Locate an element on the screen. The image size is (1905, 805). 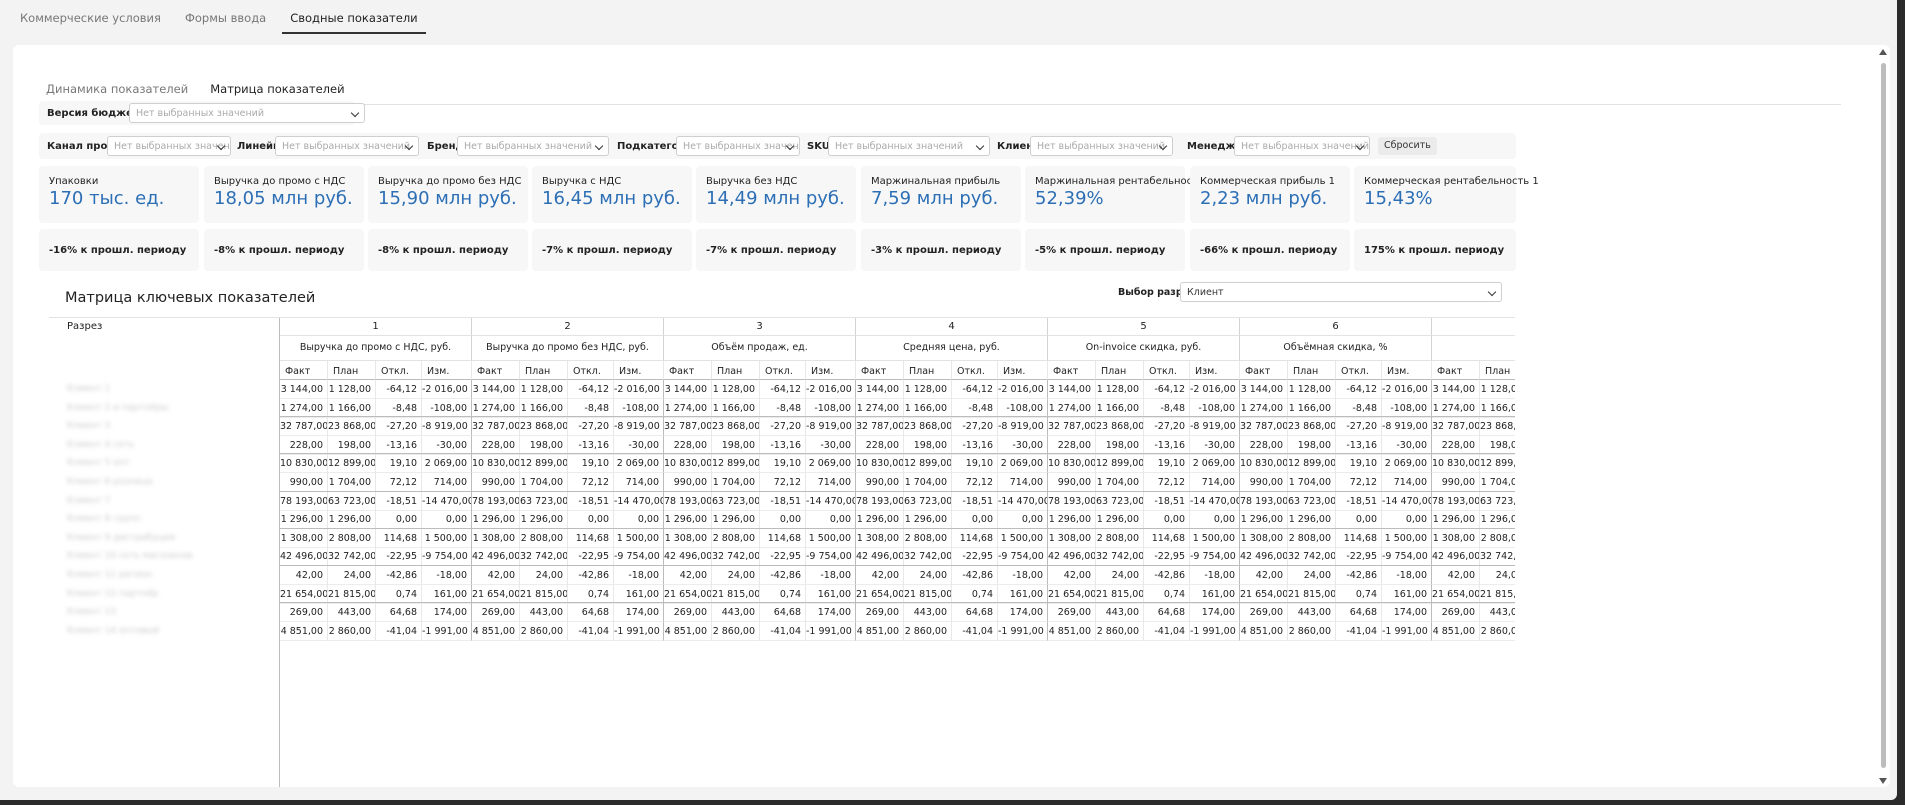
table-cell: -8 919,00 is located at coordinates (1407, 427).